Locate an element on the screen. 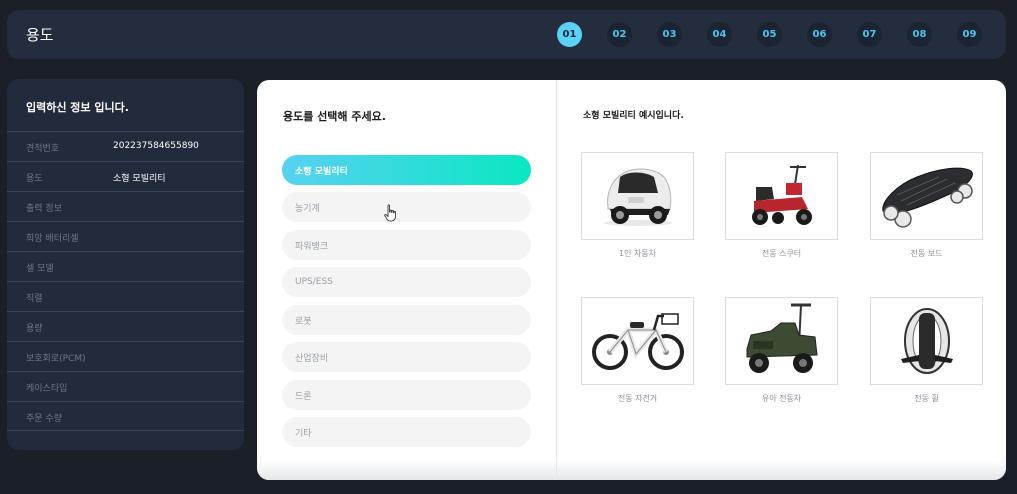  example-label: 유아 전동차 is located at coordinates (781, 398).